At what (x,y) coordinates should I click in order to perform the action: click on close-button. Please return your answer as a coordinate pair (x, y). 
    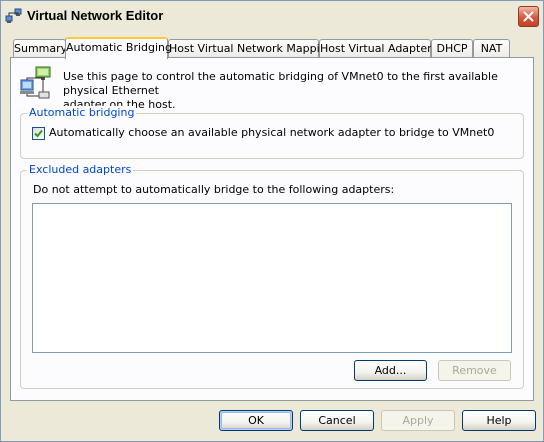
    Looking at the image, I should click on (528, 16).